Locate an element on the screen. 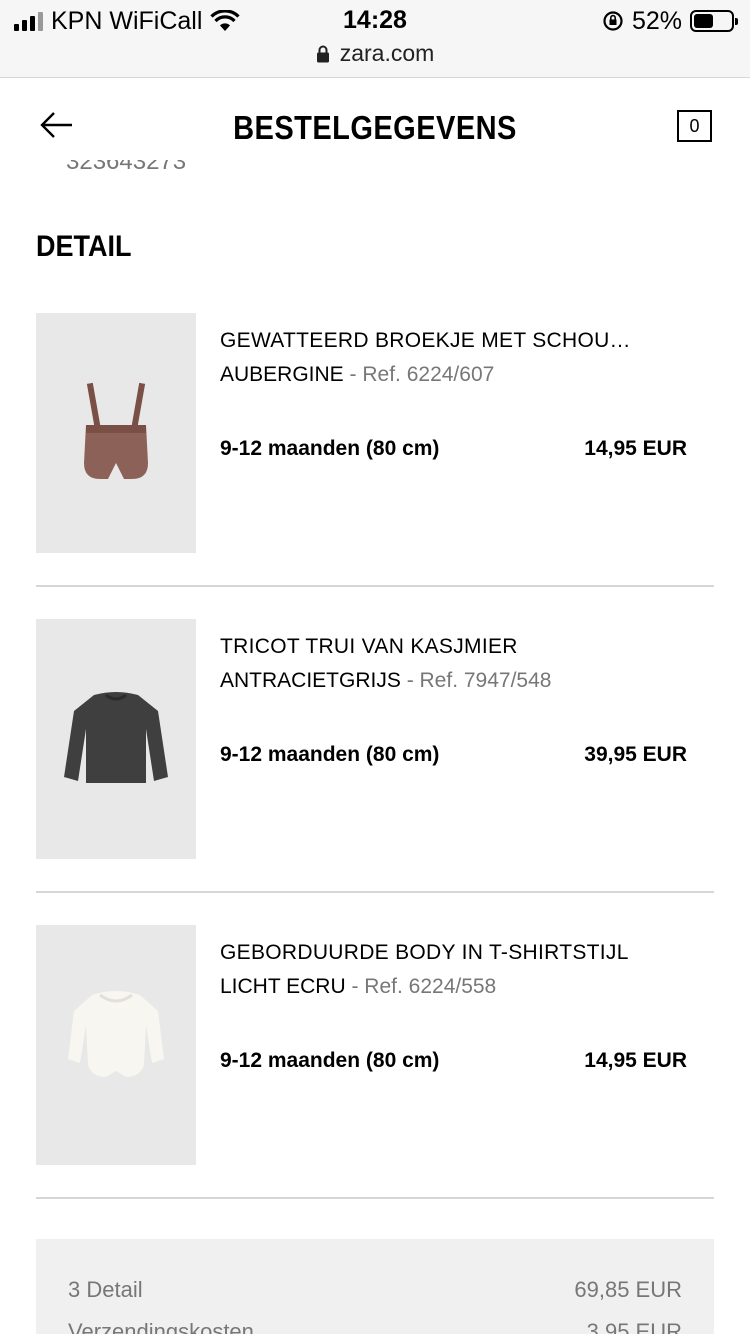 The width and height of the screenshot is (750, 1334). product-variant: LICHT ECRU - Ref. 6224/558 is located at coordinates (358, 987).